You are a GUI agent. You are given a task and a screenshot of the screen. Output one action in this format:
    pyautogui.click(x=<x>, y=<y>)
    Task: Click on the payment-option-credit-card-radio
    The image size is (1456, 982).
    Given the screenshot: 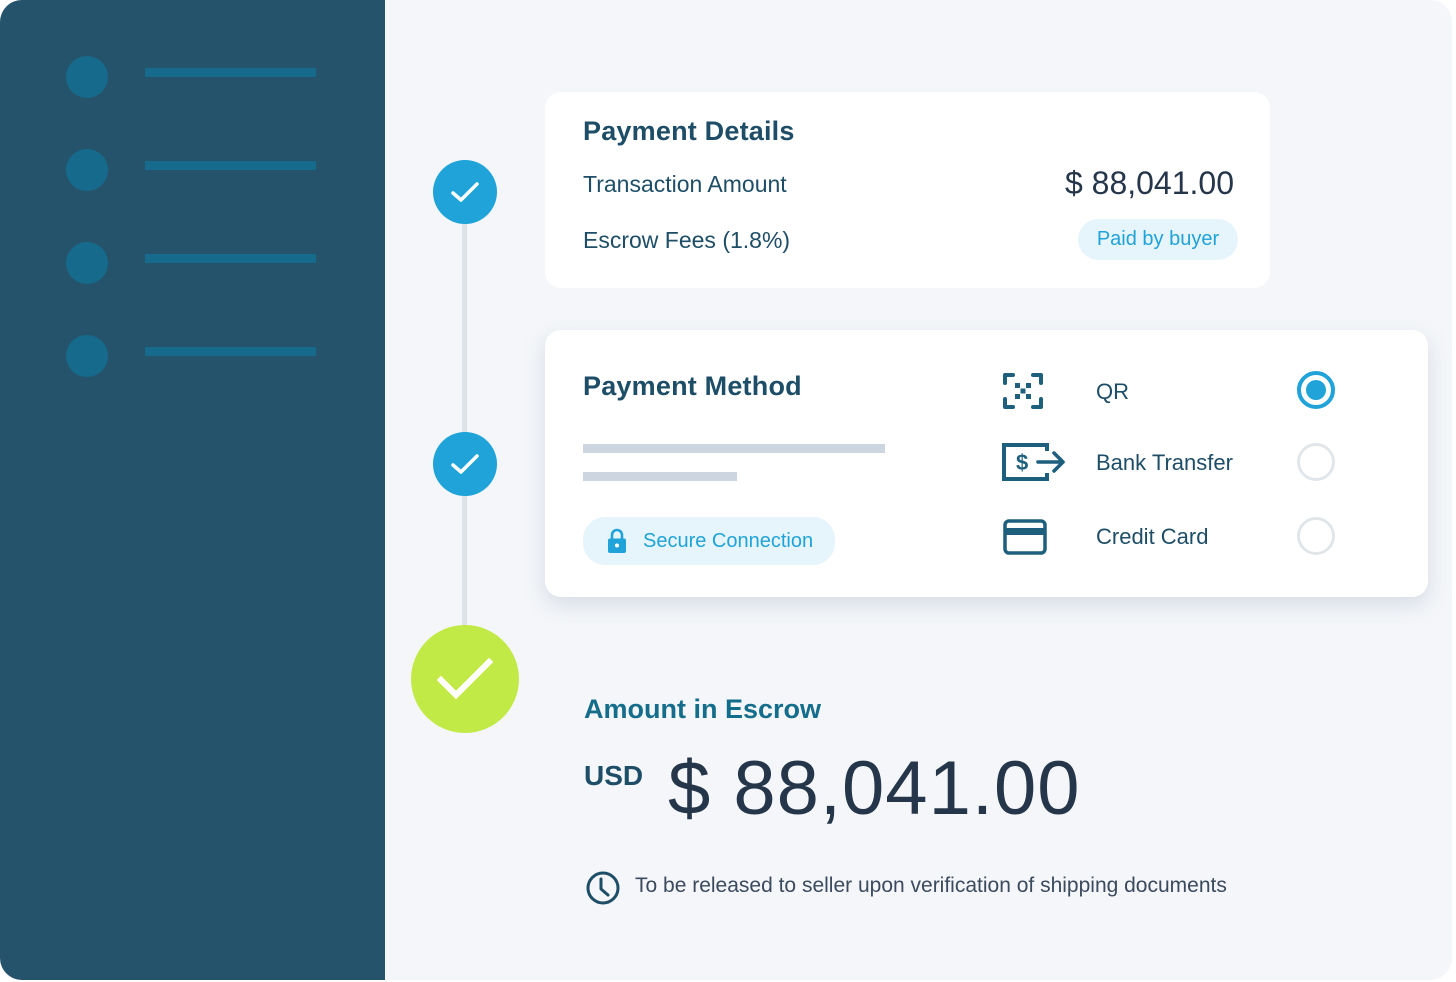 What is the action you would take?
    pyautogui.click(x=1316, y=536)
    